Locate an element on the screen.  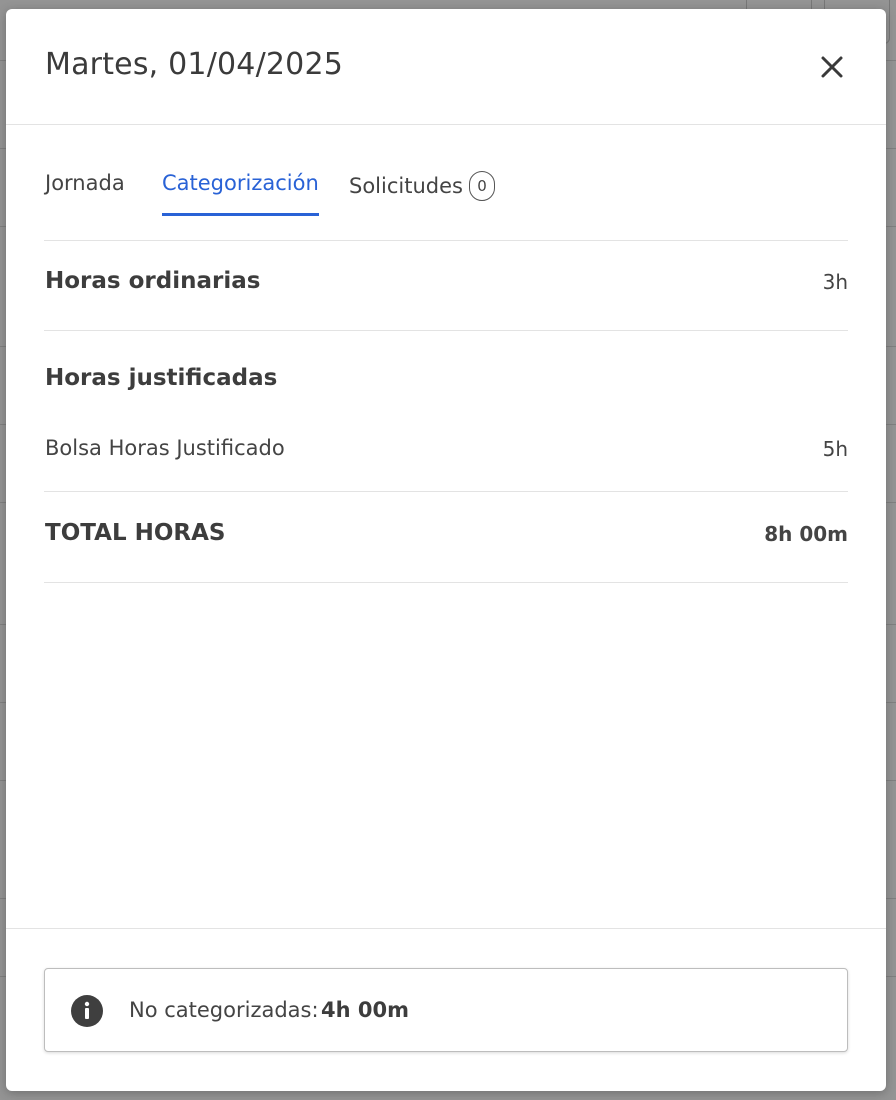
tab-solicitudes: Solicitudes 0 is located at coordinates (422, 193).